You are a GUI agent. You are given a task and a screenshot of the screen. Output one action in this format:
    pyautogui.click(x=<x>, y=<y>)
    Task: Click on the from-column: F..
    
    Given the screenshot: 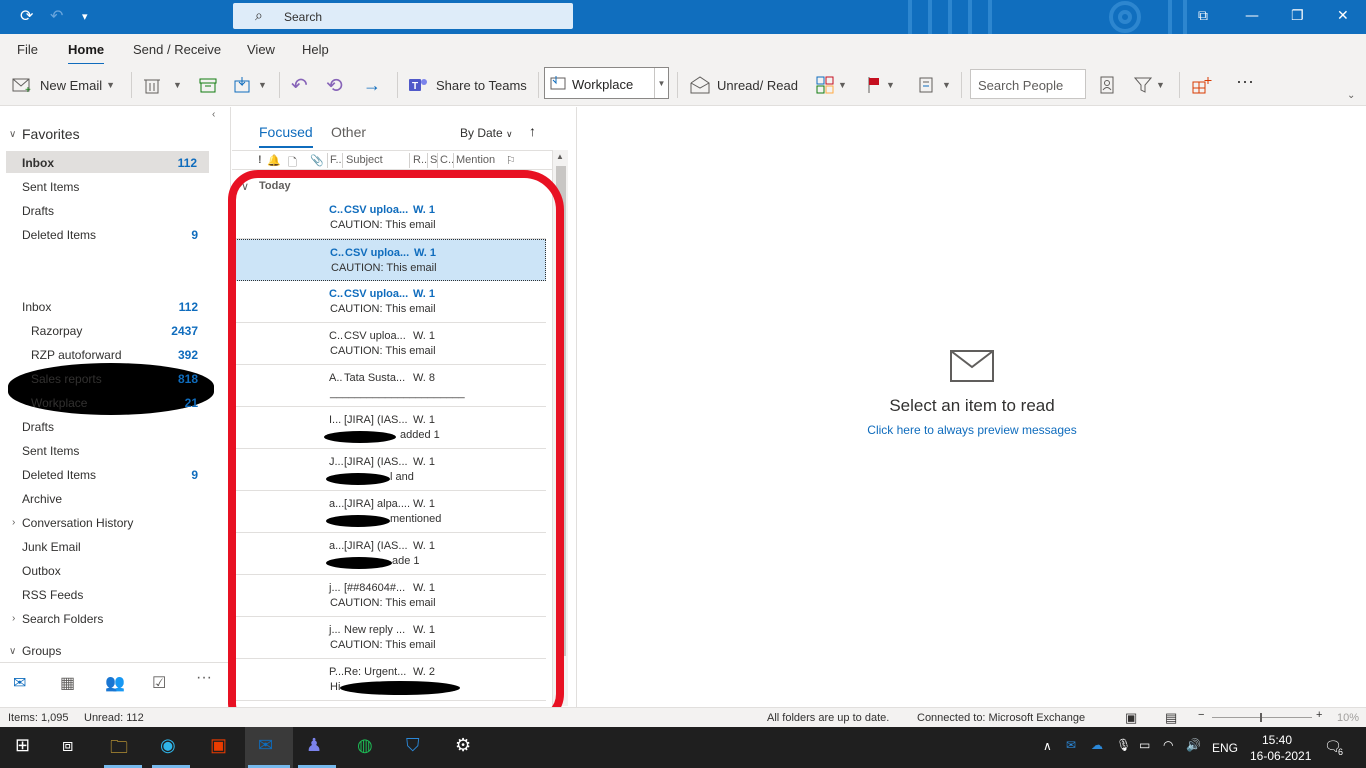 What is the action you would take?
    pyautogui.click(x=336, y=160)
    